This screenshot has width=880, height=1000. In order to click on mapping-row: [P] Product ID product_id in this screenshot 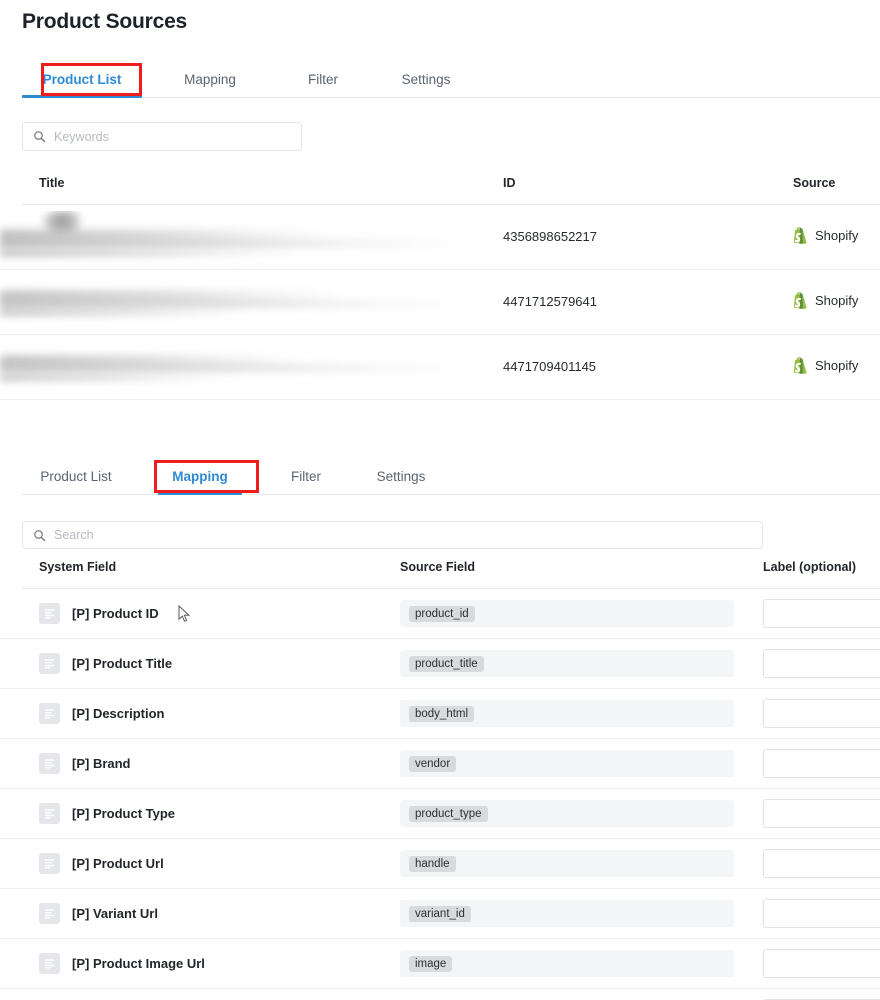, I will do `click(440, 614)`.